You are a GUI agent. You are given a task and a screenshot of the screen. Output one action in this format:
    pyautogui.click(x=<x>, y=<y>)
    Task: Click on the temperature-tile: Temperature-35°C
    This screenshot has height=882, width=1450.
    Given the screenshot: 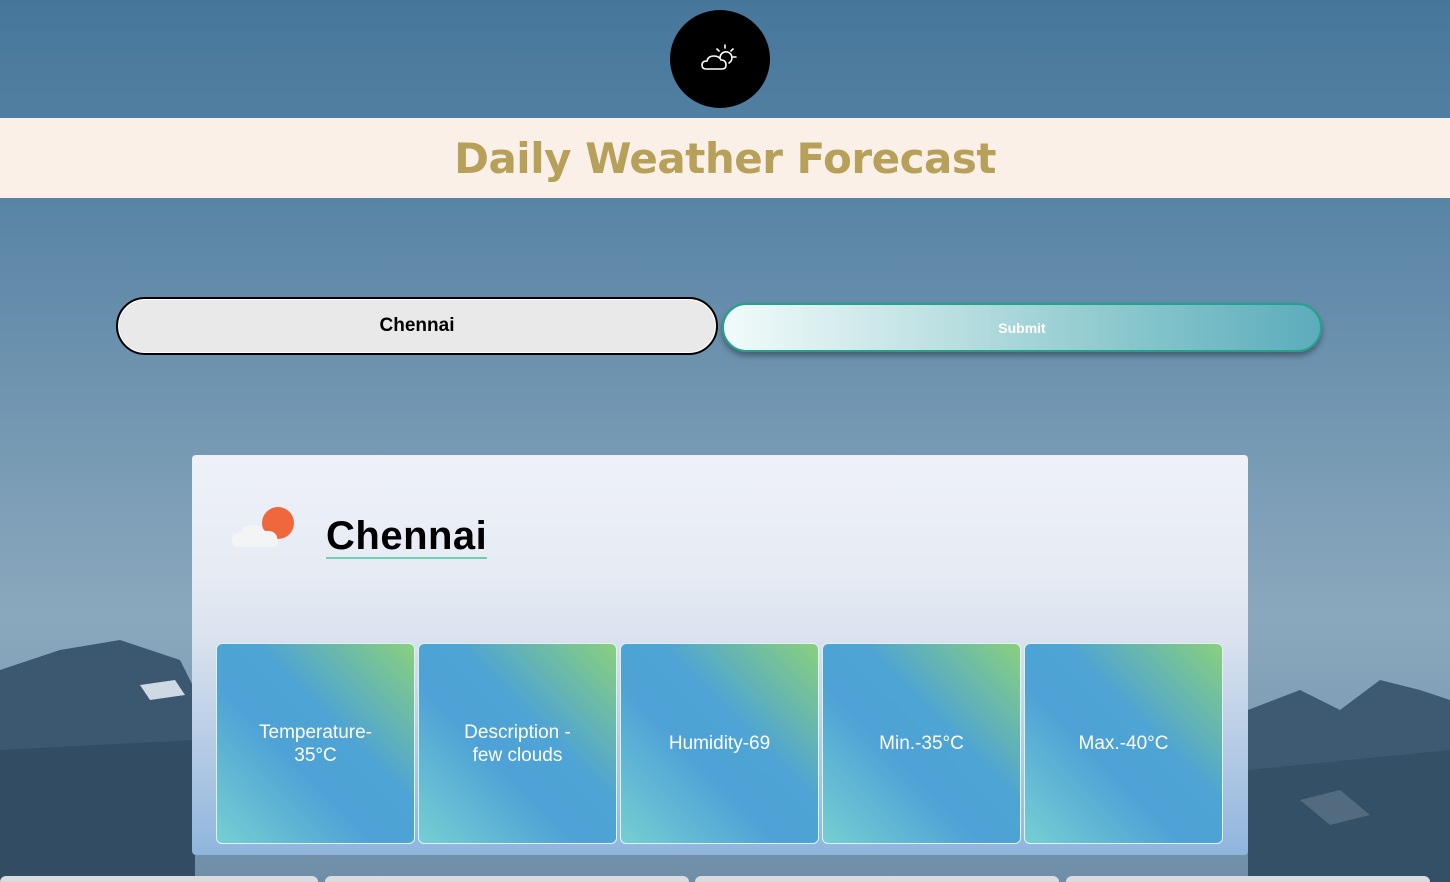 What is the action you would take?
    pyautogui.click(x=315, y=743)
    